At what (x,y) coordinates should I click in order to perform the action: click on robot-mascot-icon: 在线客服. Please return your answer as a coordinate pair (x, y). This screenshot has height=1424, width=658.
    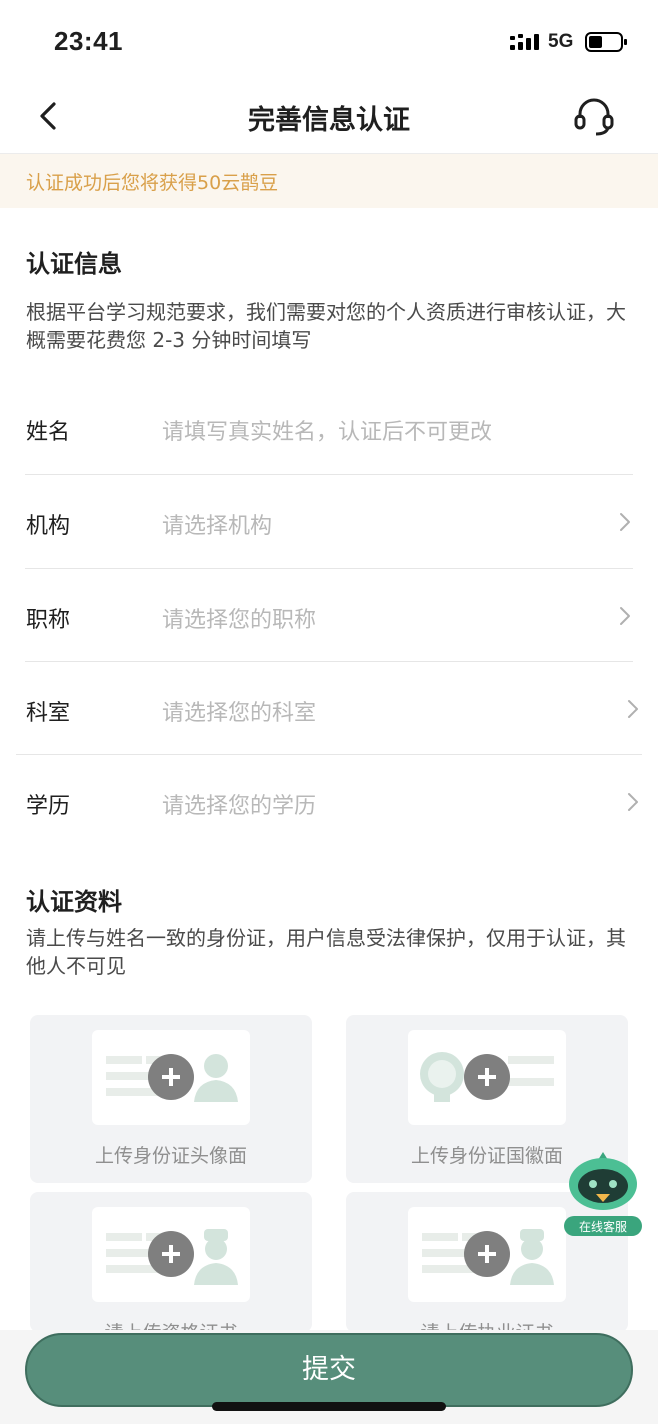
    Looking at the image, I should click on (603, 1194).